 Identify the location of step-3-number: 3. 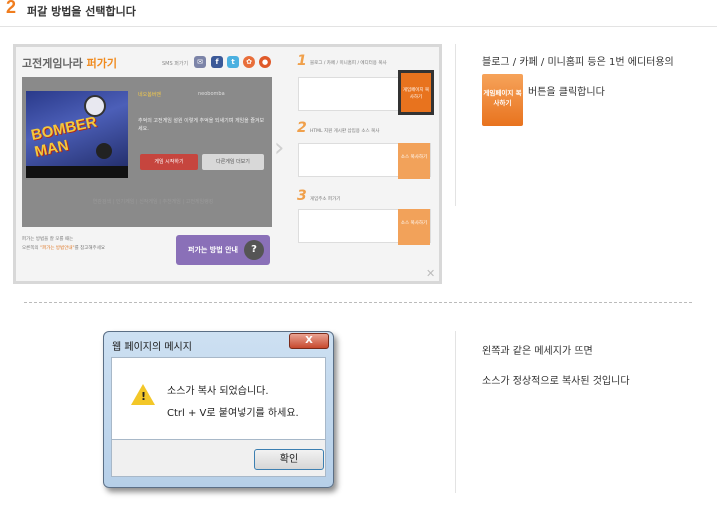
(302, 196).